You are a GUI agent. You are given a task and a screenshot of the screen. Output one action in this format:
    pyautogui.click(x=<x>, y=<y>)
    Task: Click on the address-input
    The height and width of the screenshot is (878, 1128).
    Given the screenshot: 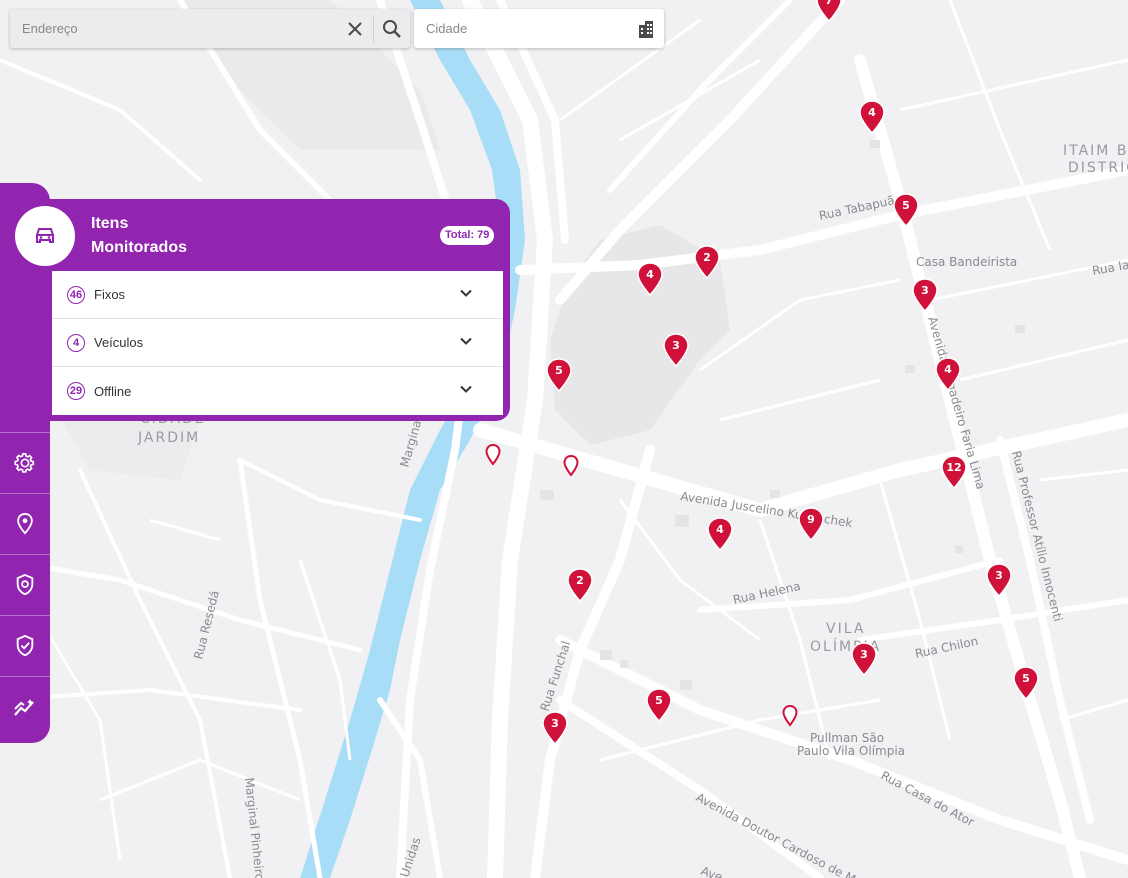 What is the action you would take?
    pyautogui.click(x=173, y=28)
    